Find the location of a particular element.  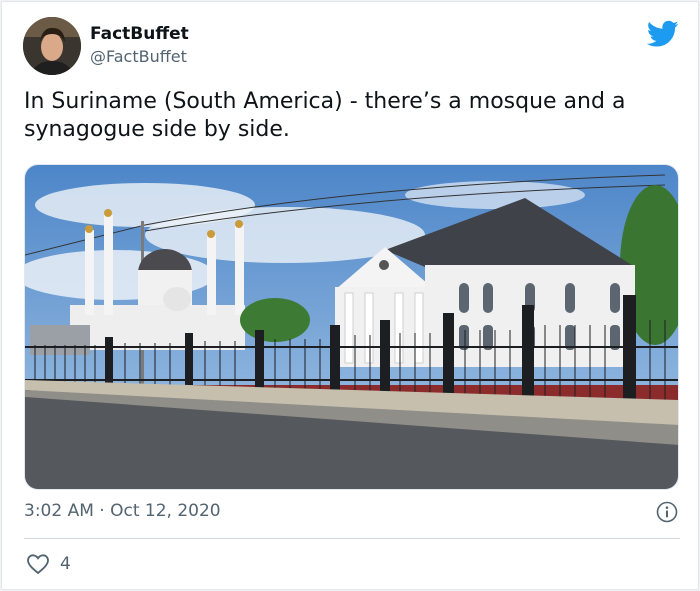

avatar-image is located at coordinates (52, 46).